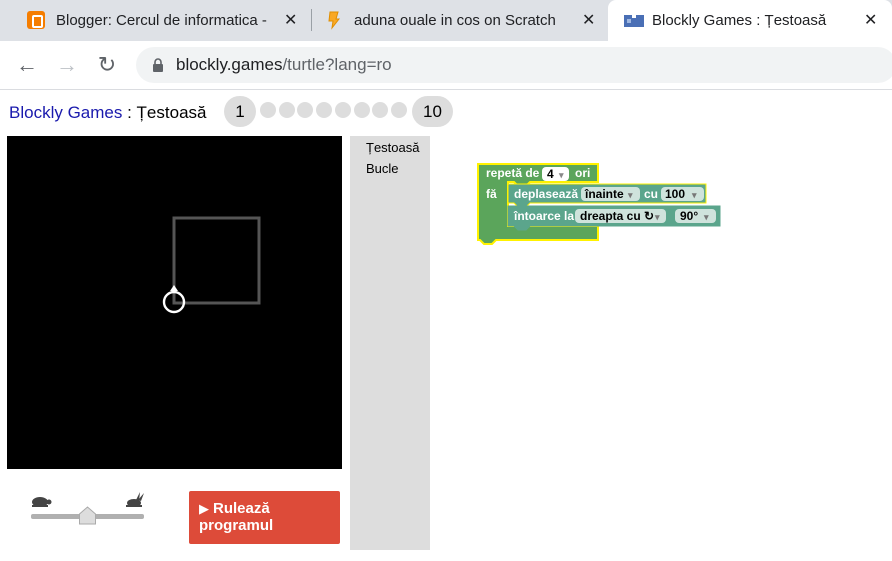 The height and width of the screenshot is (561, 892). I want to click on page-title: Blockly Games : Țestoasă, so click(107, 113).